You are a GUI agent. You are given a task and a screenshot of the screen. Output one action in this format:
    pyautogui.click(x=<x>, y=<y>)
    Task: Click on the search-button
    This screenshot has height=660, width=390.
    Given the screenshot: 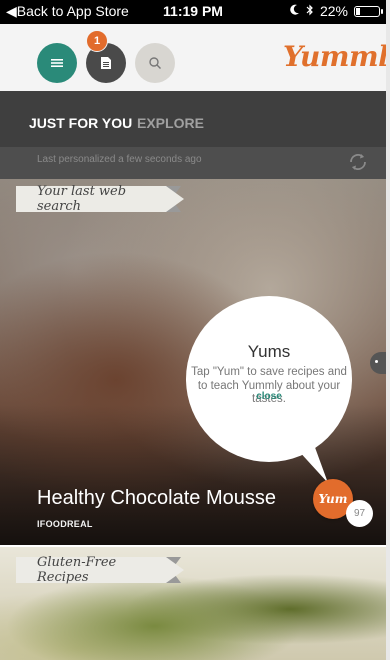 What is the action you would take?
    pyautogui.click(x=155, y=63)
    